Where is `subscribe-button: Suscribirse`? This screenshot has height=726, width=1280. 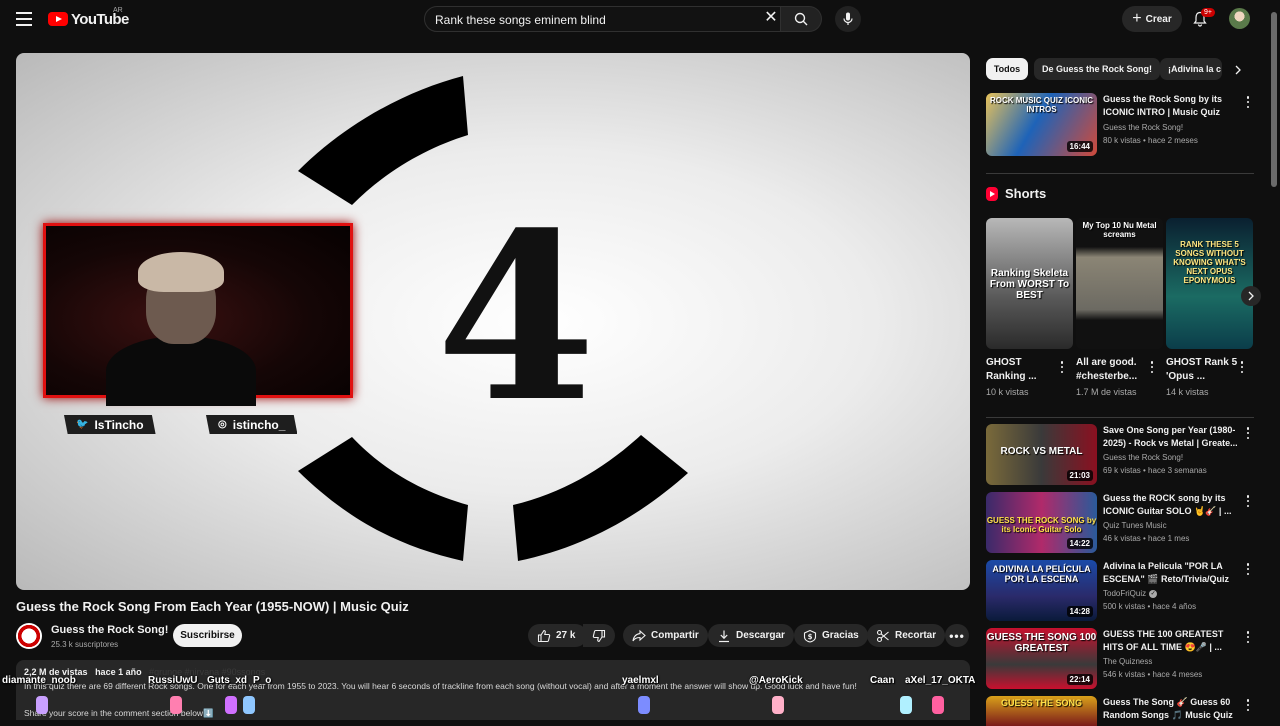
subscribe-button: Suscribirse is located at coordinates (207, 635).